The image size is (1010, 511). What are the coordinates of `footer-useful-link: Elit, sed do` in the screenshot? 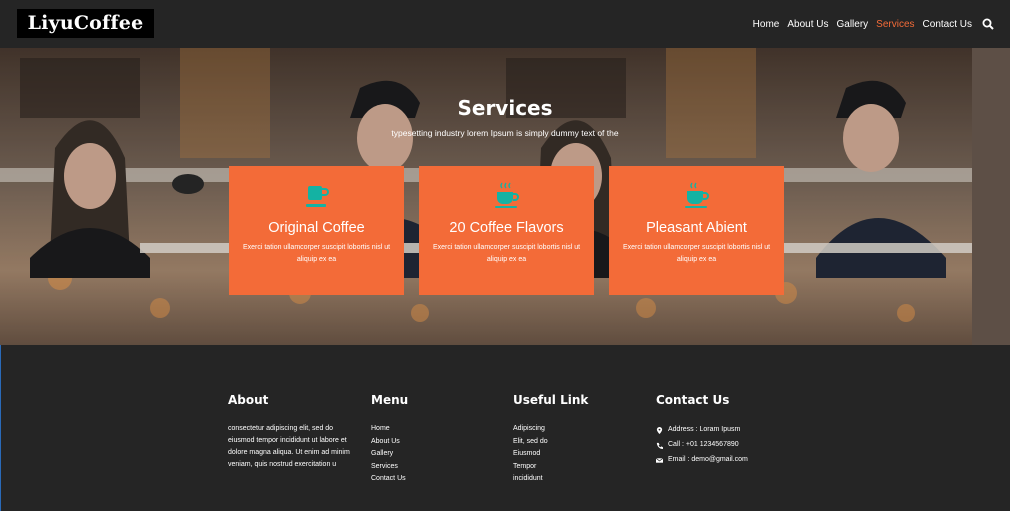 It's located at (550, 442).